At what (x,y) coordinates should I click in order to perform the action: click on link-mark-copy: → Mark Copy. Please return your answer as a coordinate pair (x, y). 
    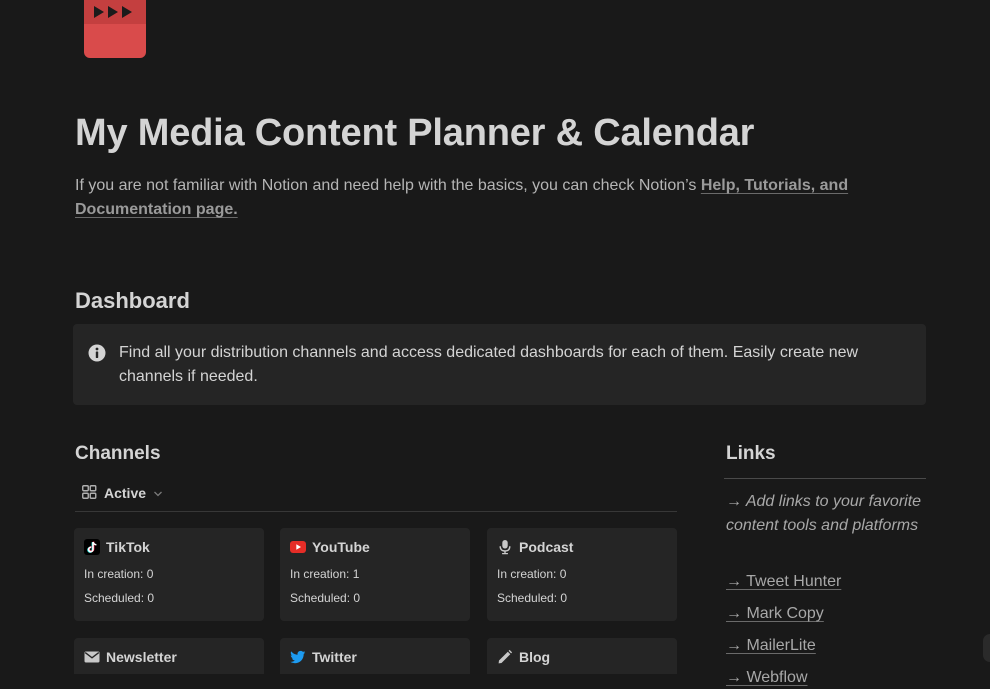
    Looking at the image, I should click on (775, 614).